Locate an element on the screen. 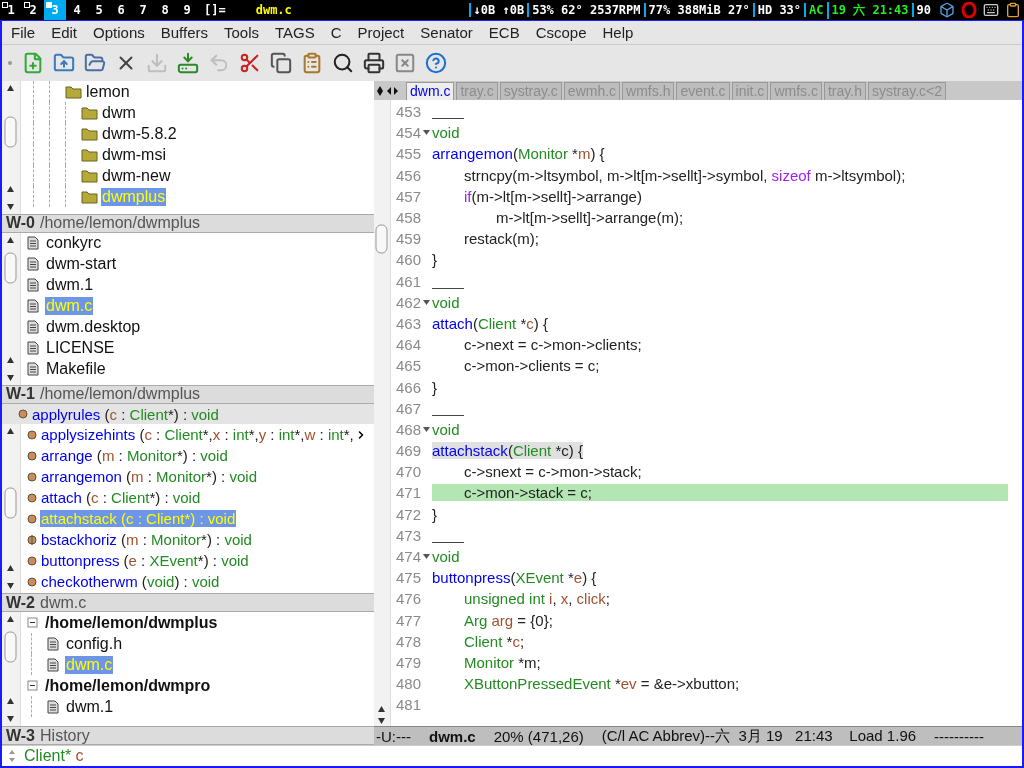 The width and height of the screenshot is (1024, 768). source-item: dwm.desktop is located at coordinates (93, 327).